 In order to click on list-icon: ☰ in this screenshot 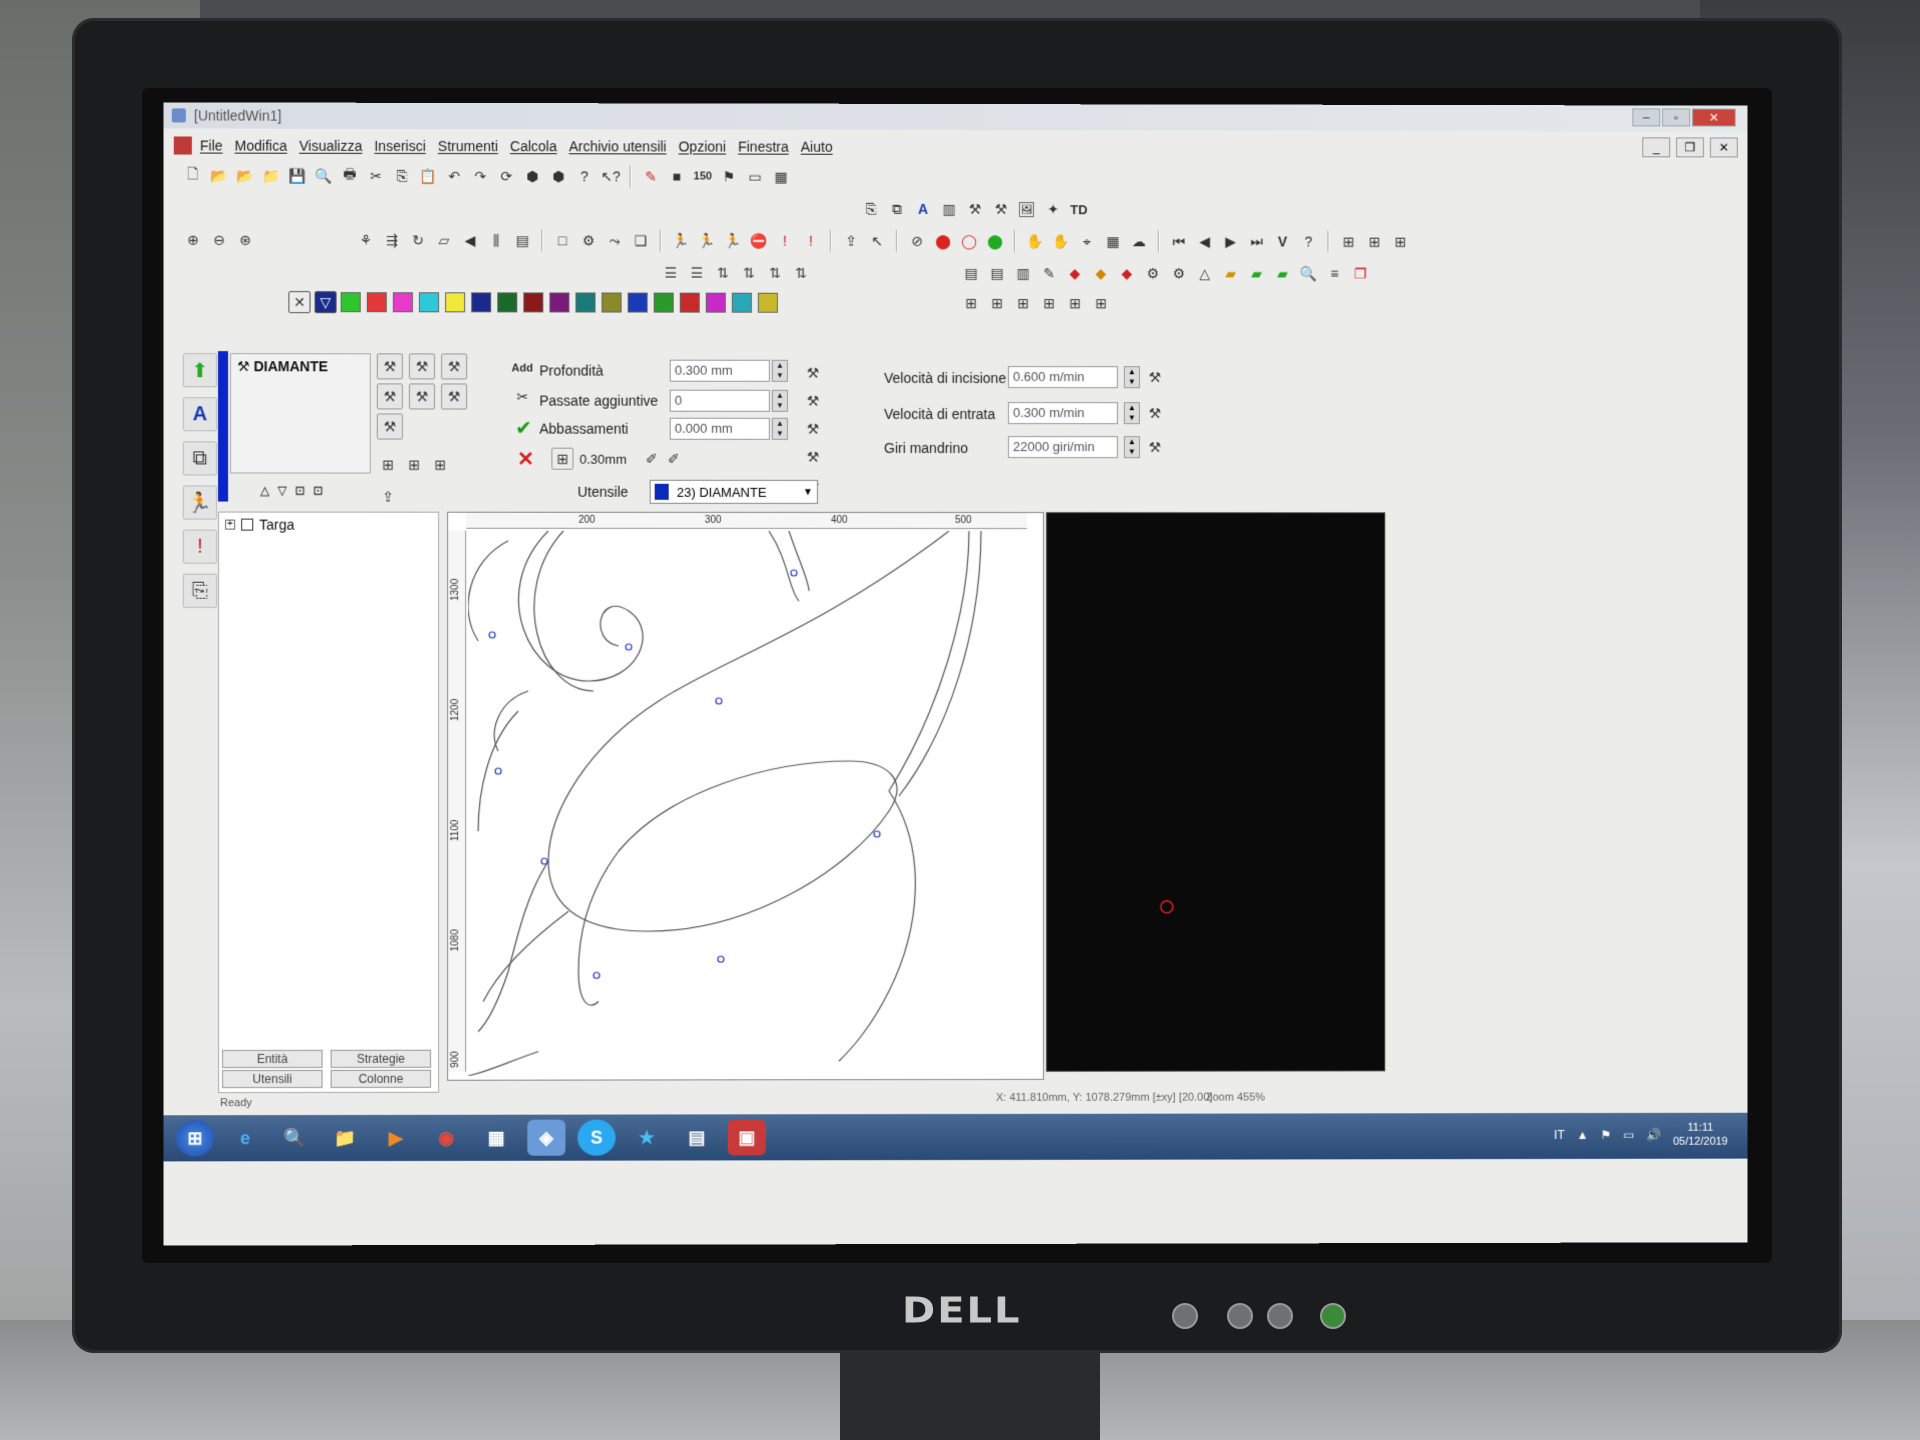, I will do `click(697, 273)`.